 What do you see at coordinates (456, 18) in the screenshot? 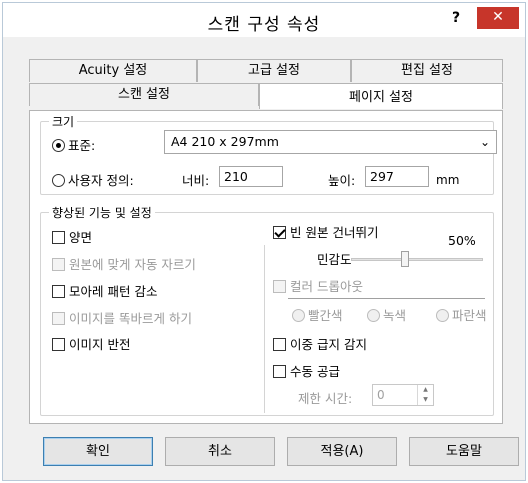
I see `help-icon: ?` at bounding box center [456, 18].